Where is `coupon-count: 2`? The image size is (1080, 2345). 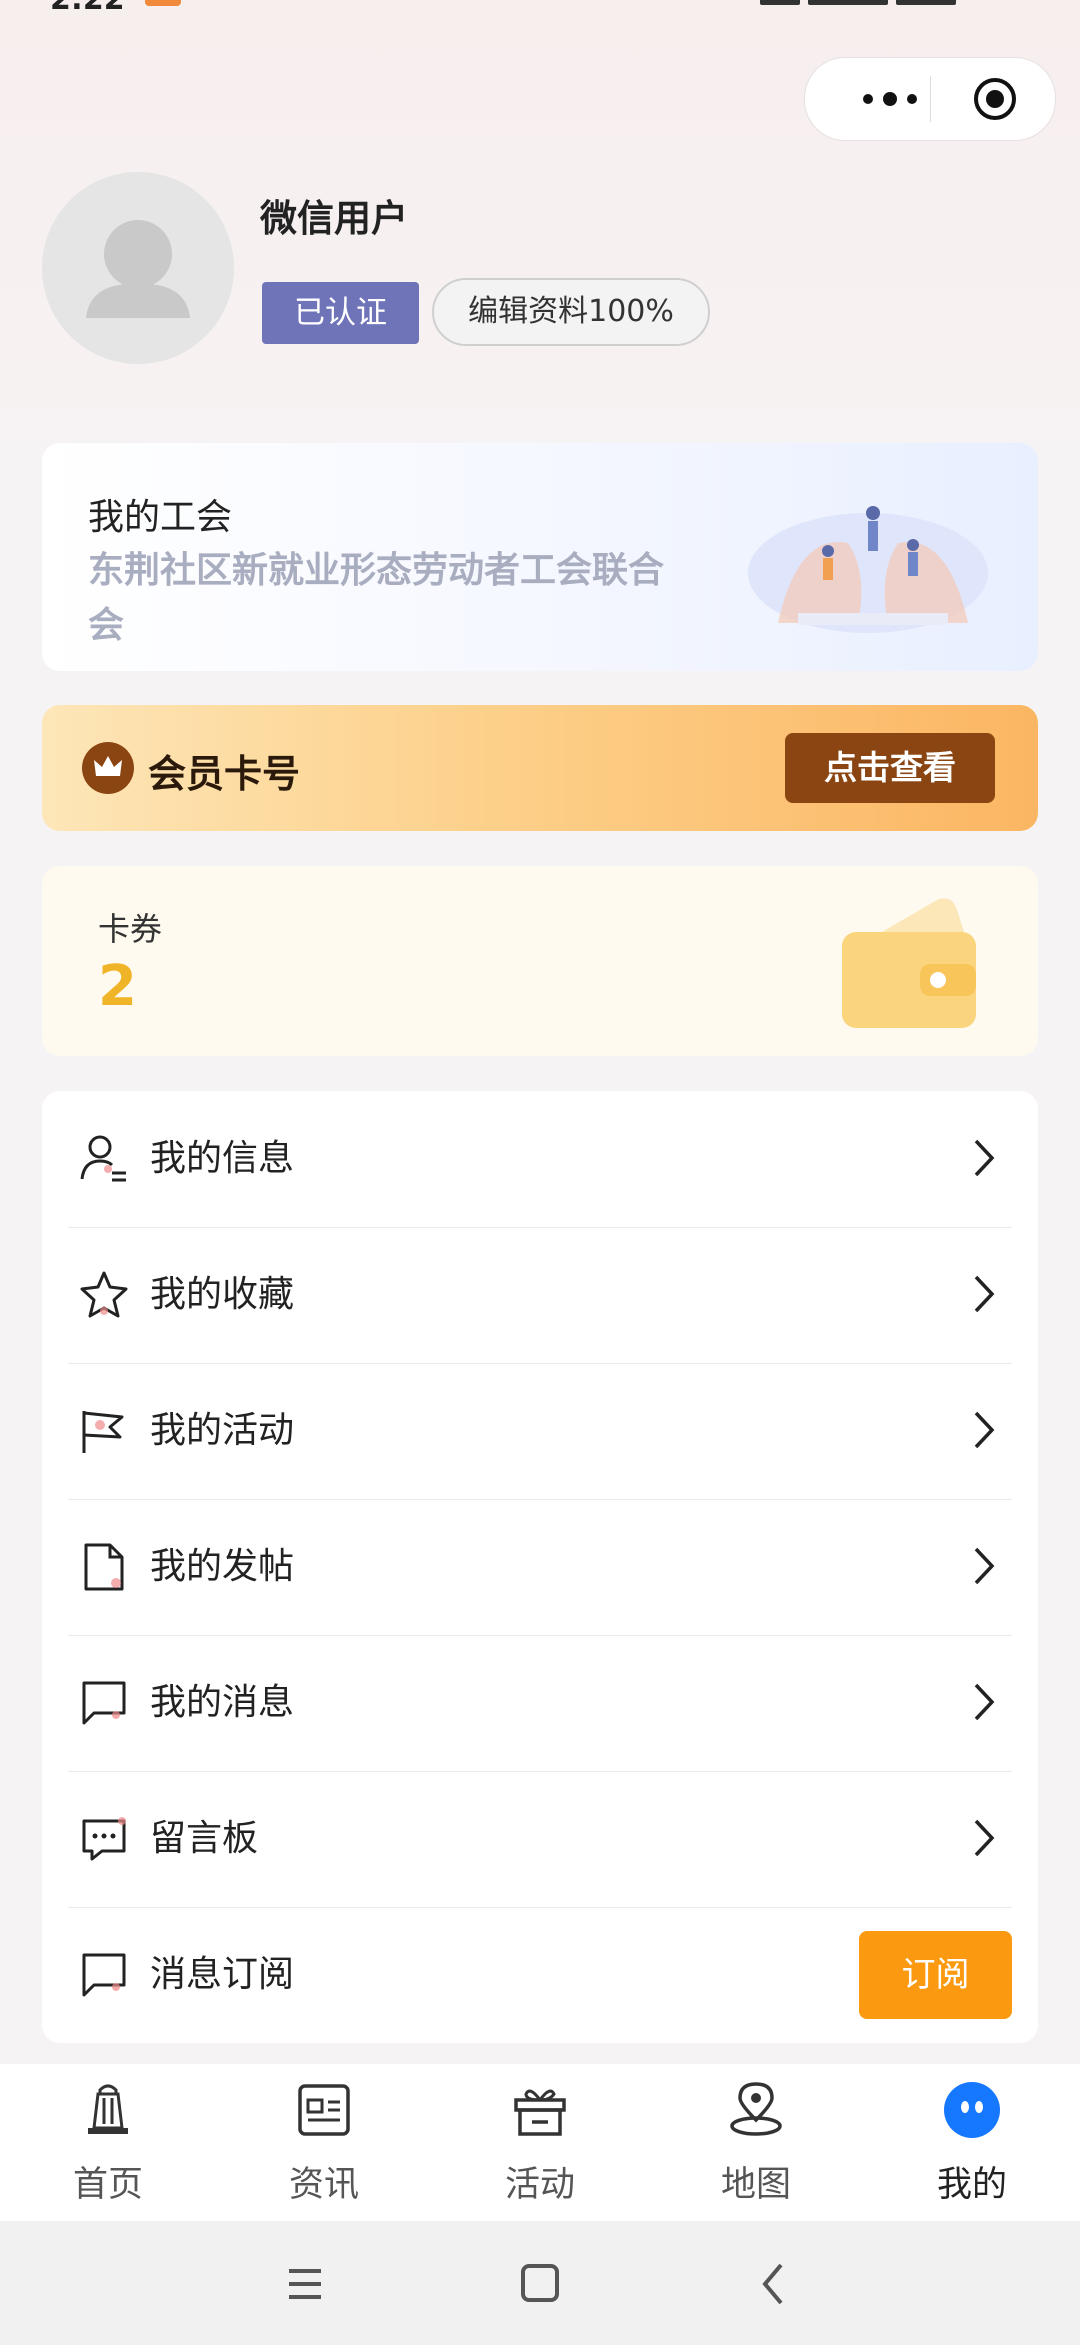
coupon-count: 2 is located at coordinates (117, 986).